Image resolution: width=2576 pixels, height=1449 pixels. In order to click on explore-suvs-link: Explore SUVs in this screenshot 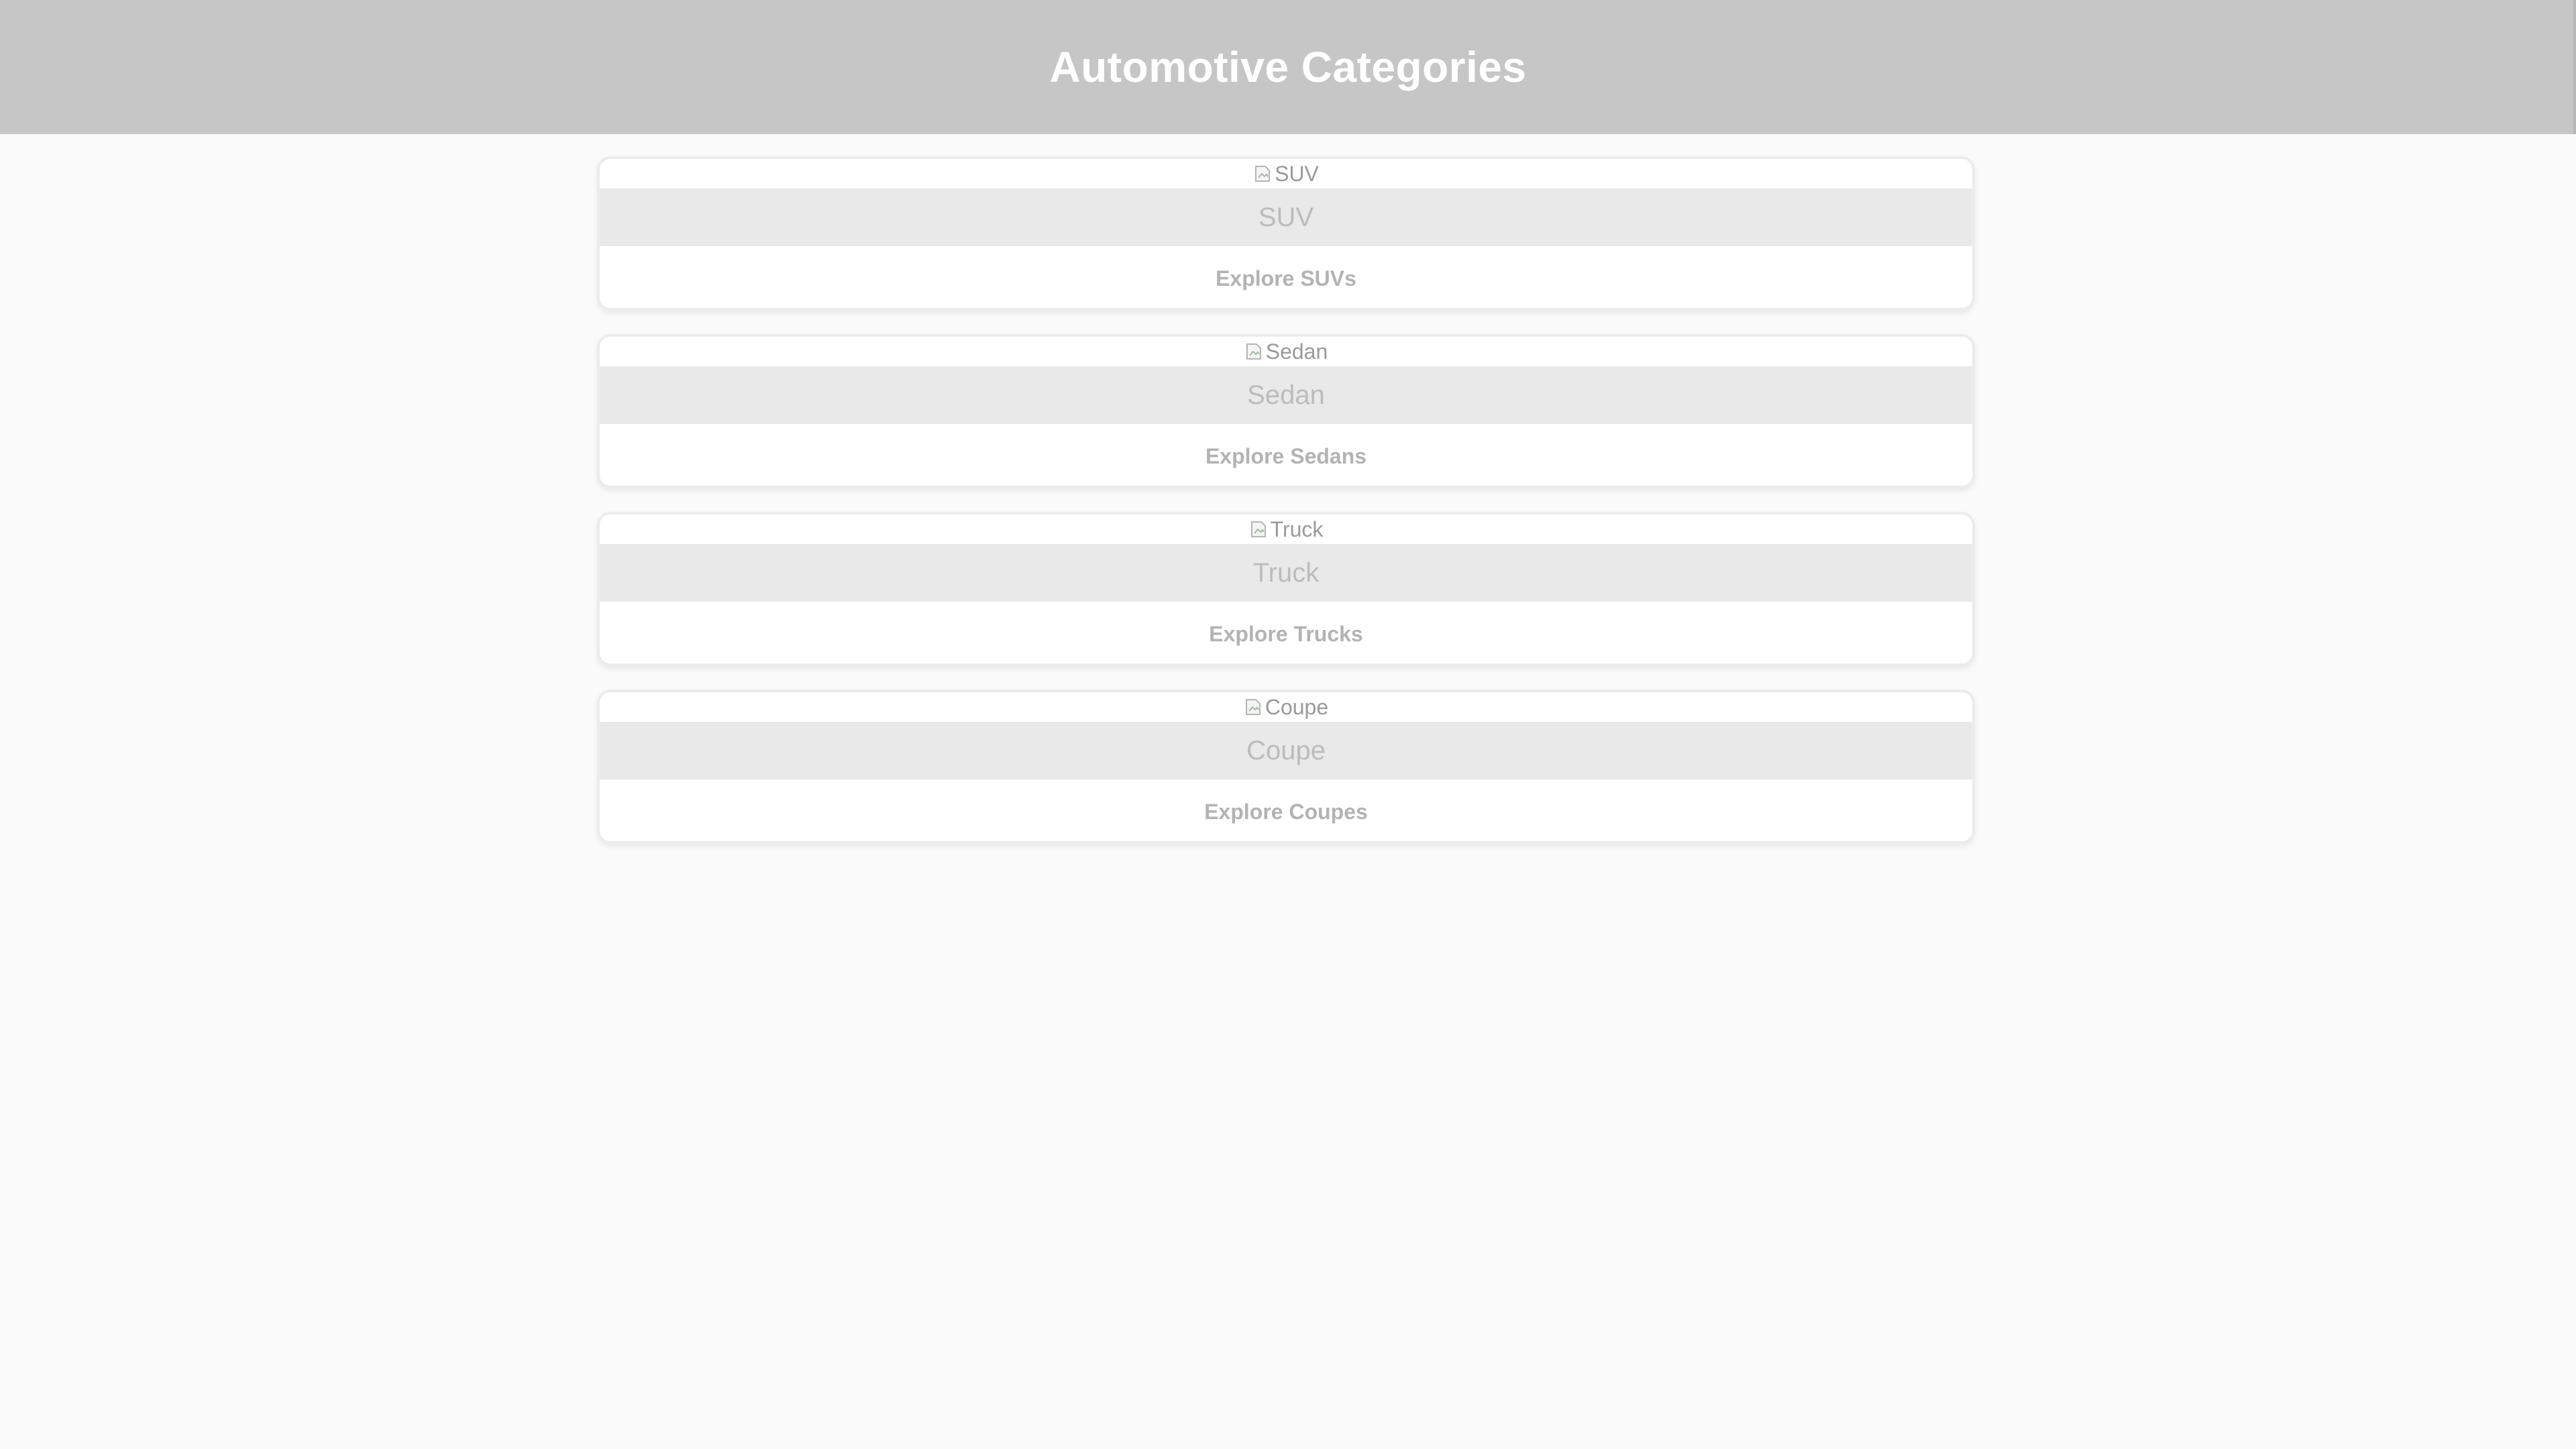, I will do `click(1286, 277)`.